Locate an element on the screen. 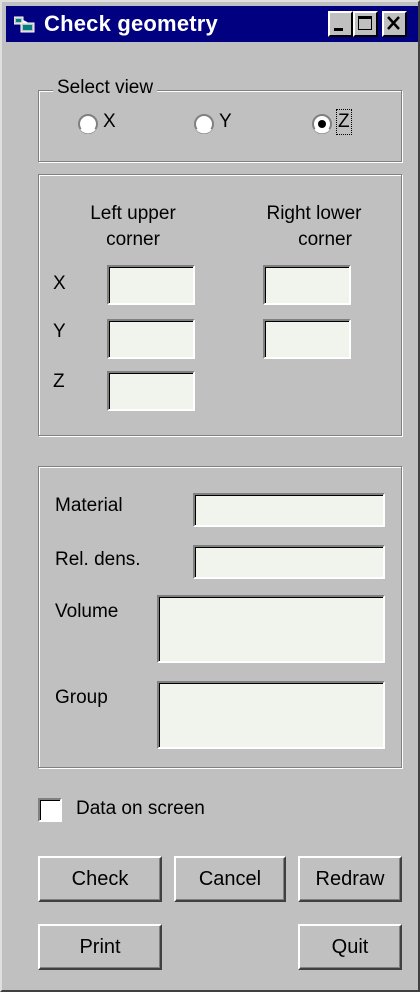 Image resolution: width=420 pixels, height=992 pixels. minimize-icon is located at coordinates (338, 29).